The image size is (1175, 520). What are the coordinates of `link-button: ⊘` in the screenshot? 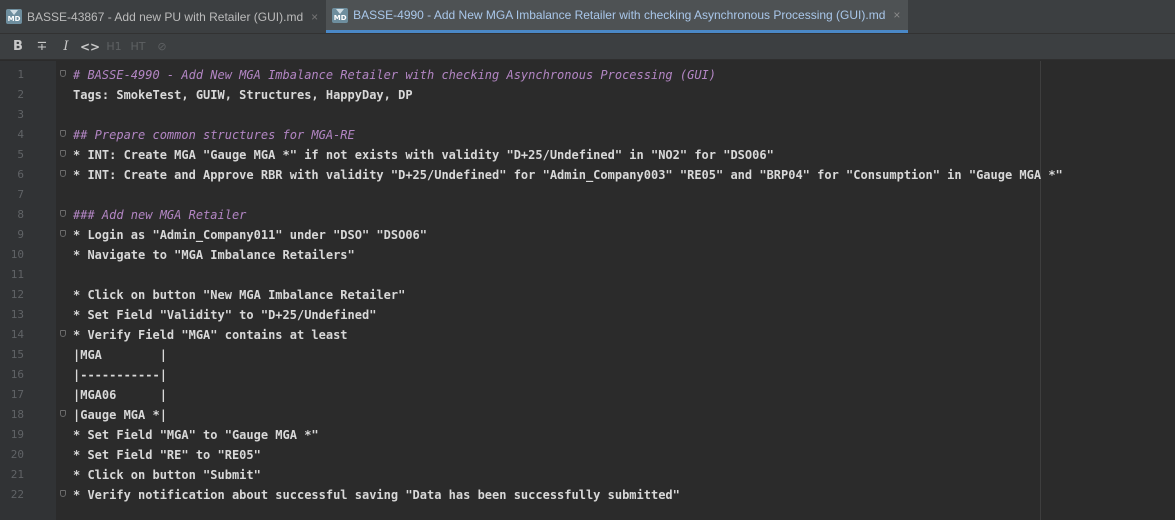 It's located at (162, 47).